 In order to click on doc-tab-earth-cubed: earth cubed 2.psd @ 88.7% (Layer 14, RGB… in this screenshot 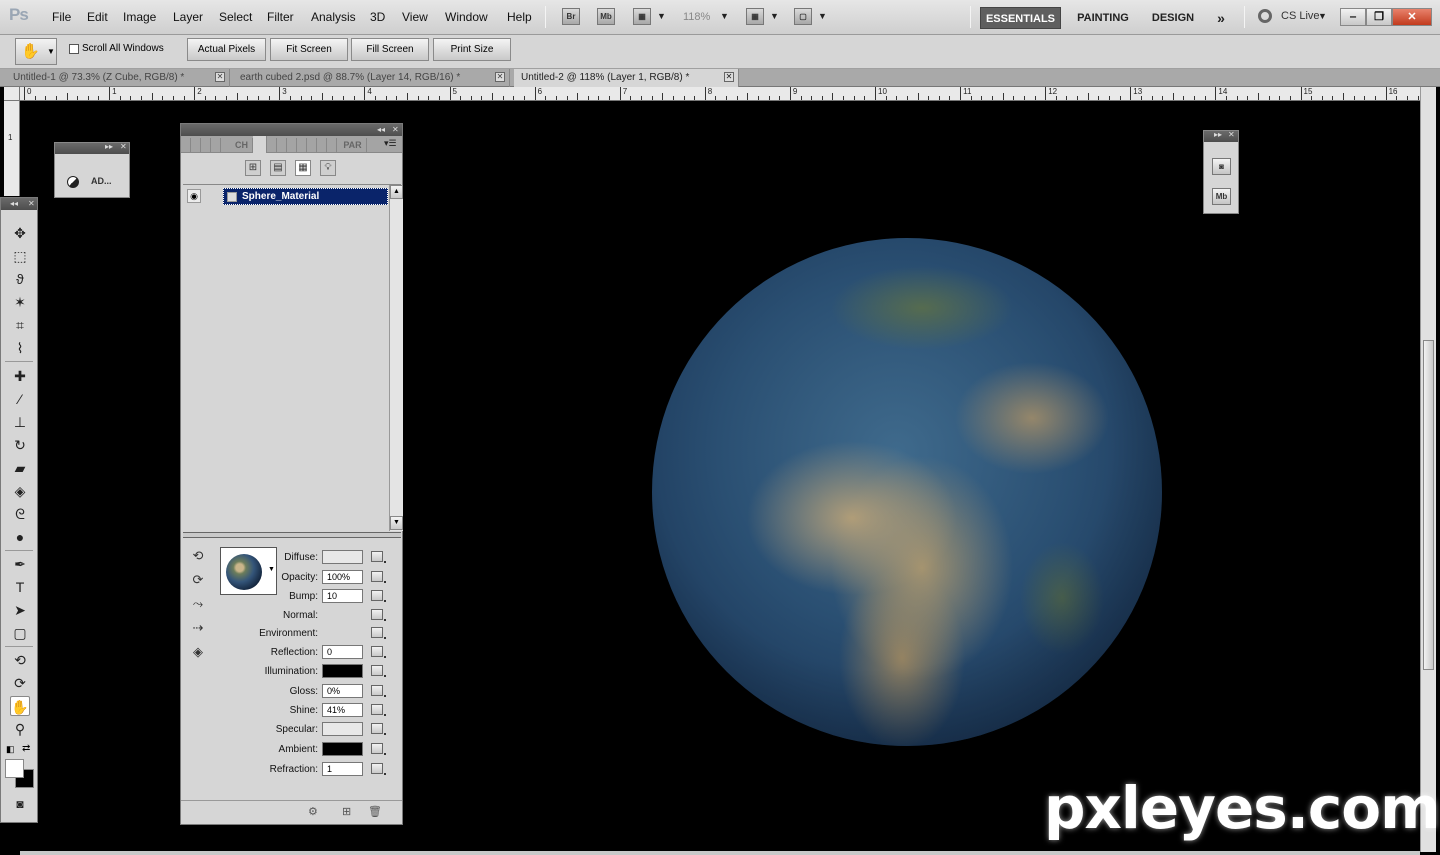, I will do `click(371, 78)`.